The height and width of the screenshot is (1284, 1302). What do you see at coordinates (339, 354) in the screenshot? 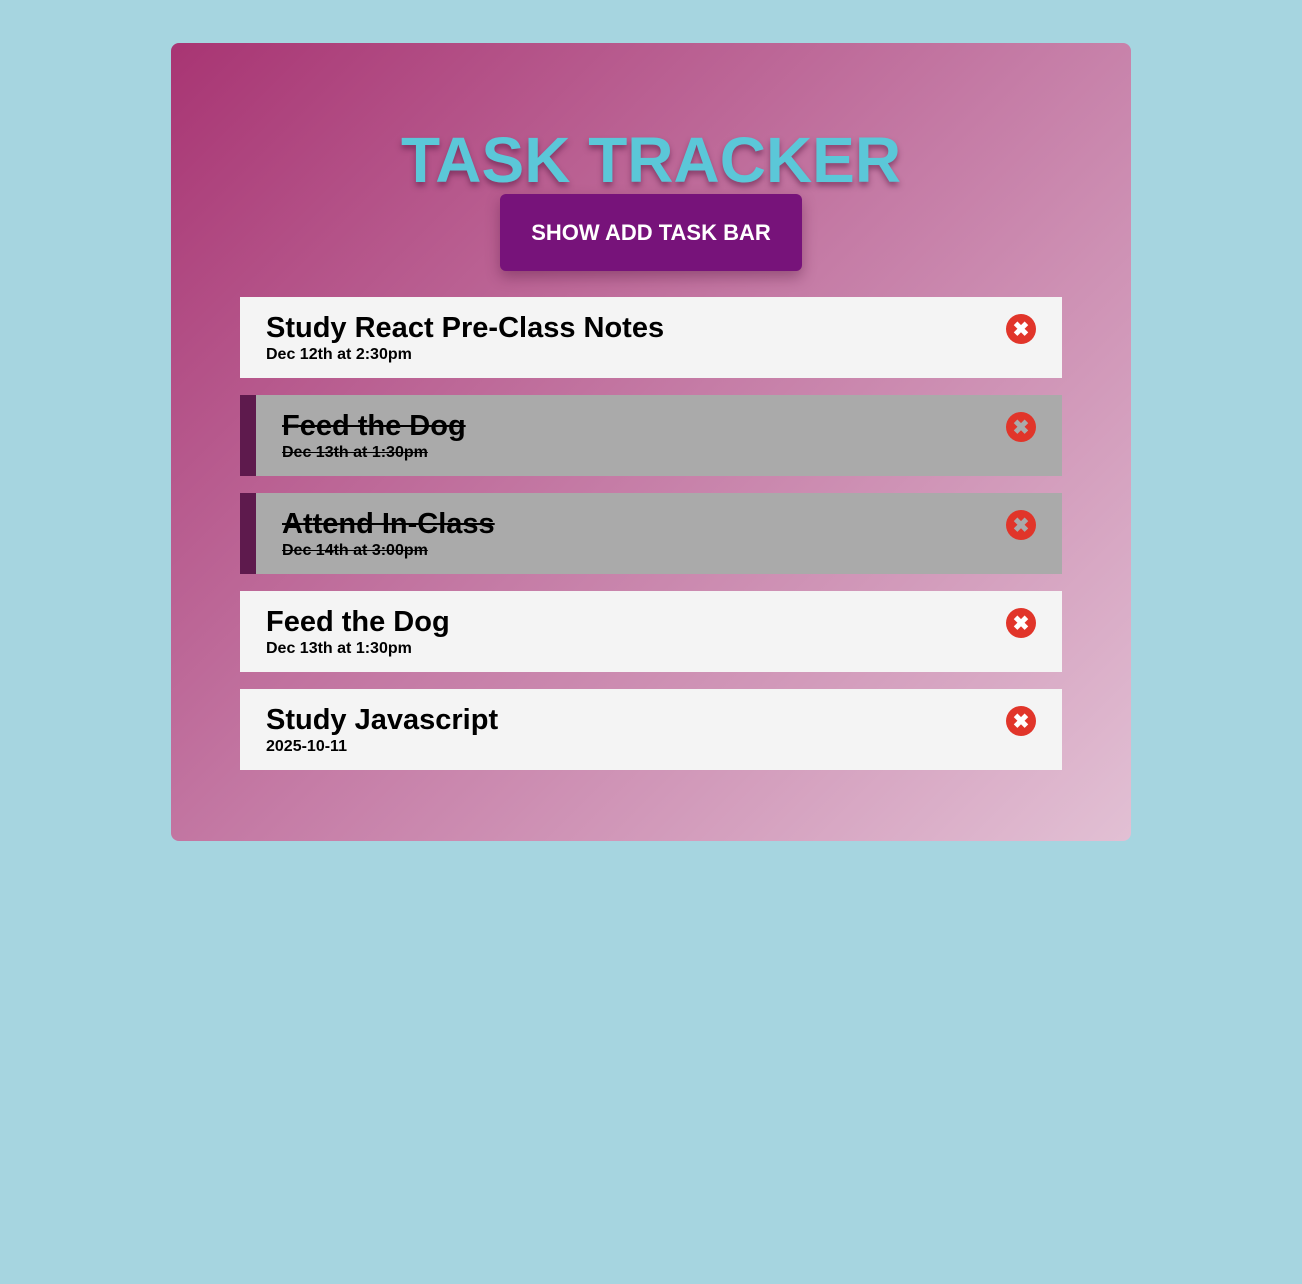
I see `task-date: Dec 12th at 2:30pm` at bounding box center [339, 354].